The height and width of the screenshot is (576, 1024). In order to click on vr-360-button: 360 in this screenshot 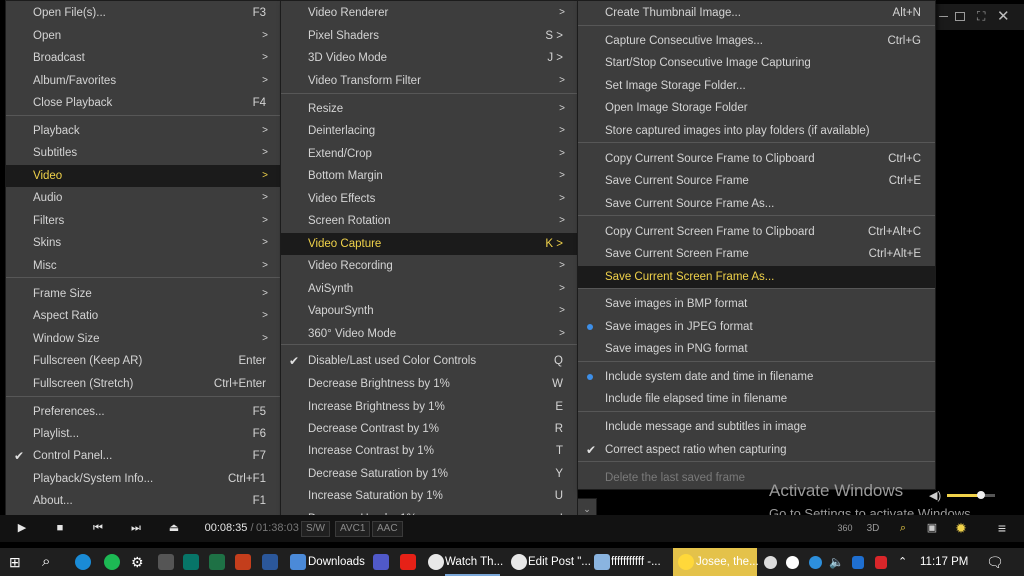, I will do `click(845, 528)`.